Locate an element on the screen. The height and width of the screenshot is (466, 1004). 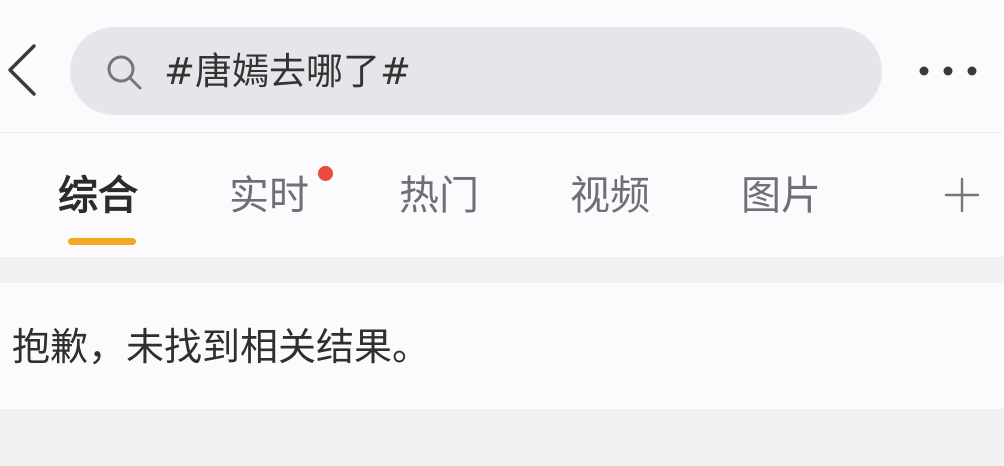
tab-comprehensive: 综合 is located at coordinates (98, 196).